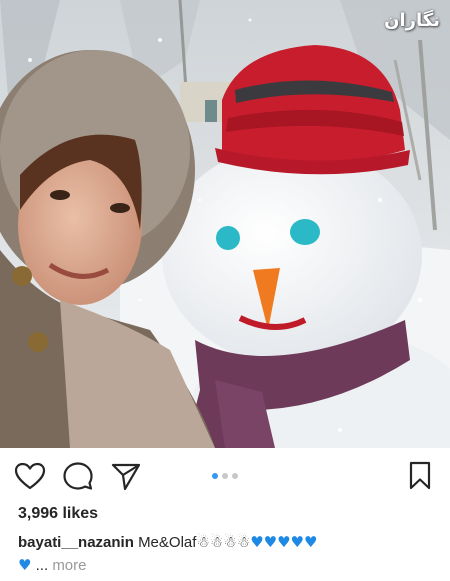 Image resolution: width=450 pixels, height=581 pixels. I want to click on more-link: more, so click(69, 565).